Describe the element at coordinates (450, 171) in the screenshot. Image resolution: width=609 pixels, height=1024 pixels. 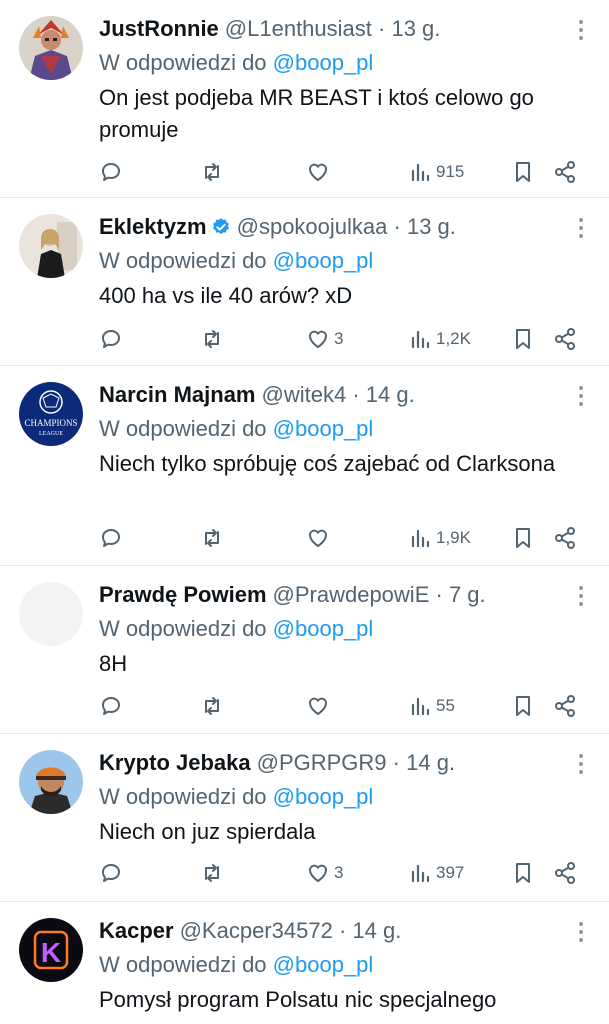
I see `view-count: 915` at that location.